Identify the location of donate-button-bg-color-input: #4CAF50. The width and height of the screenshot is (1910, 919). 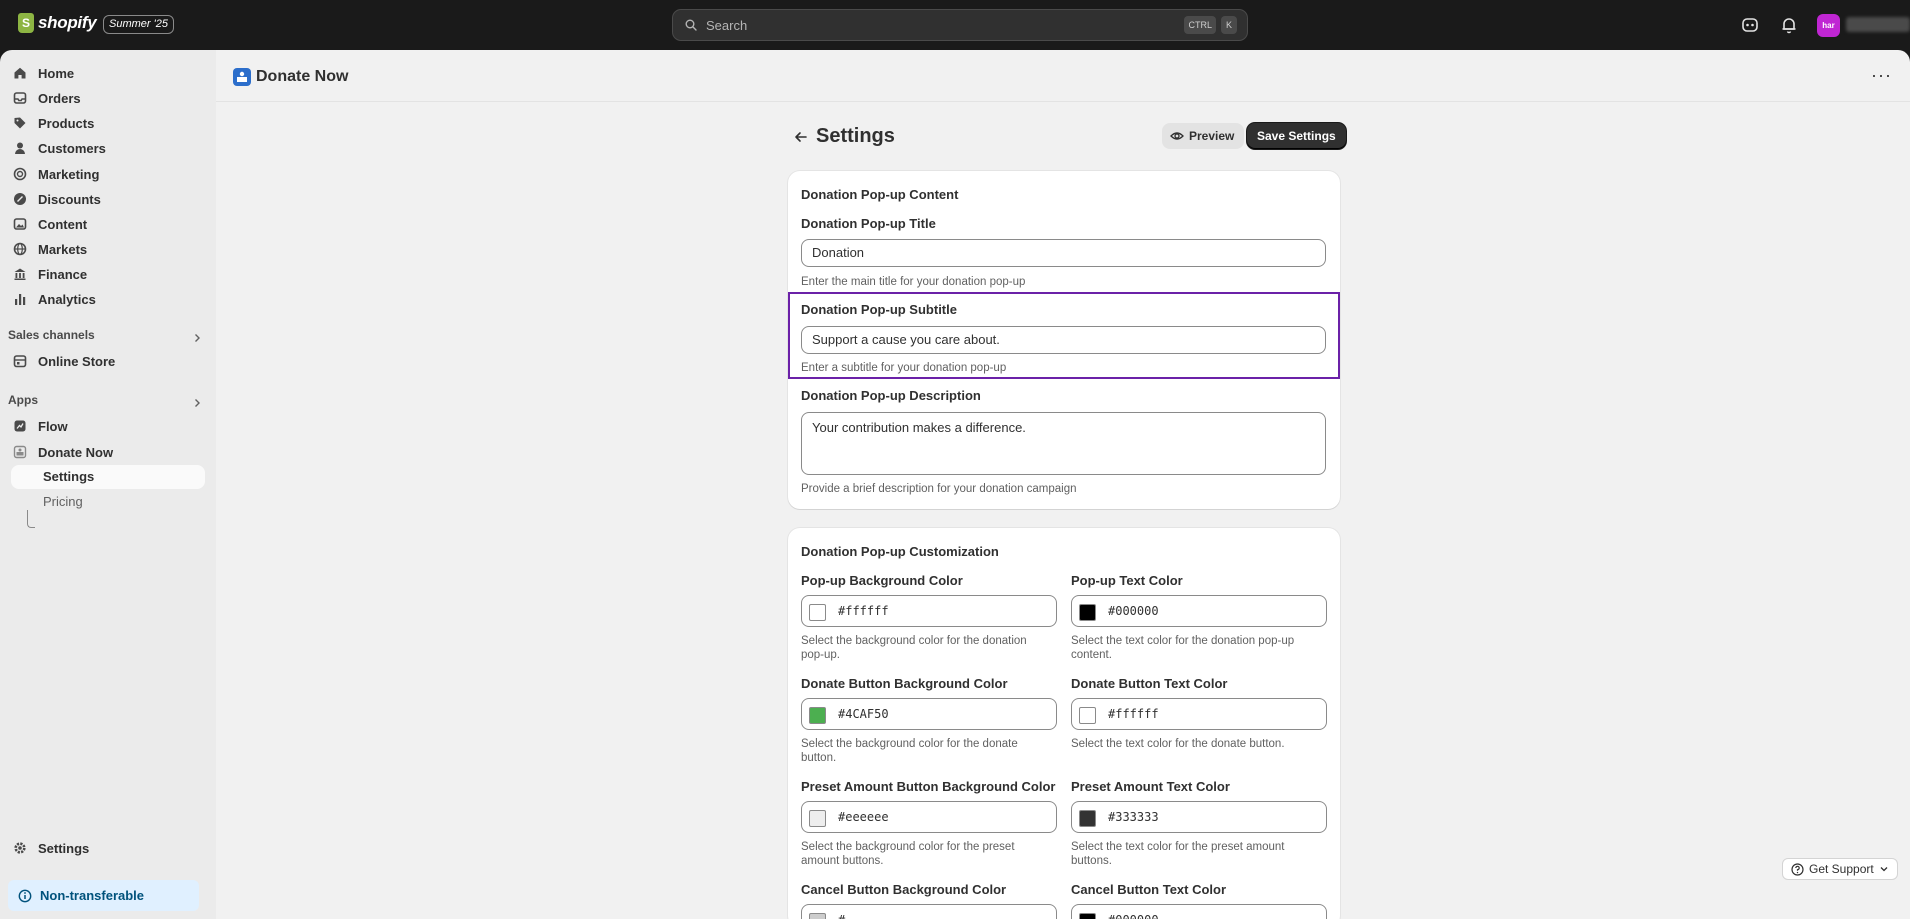
(929, 714).